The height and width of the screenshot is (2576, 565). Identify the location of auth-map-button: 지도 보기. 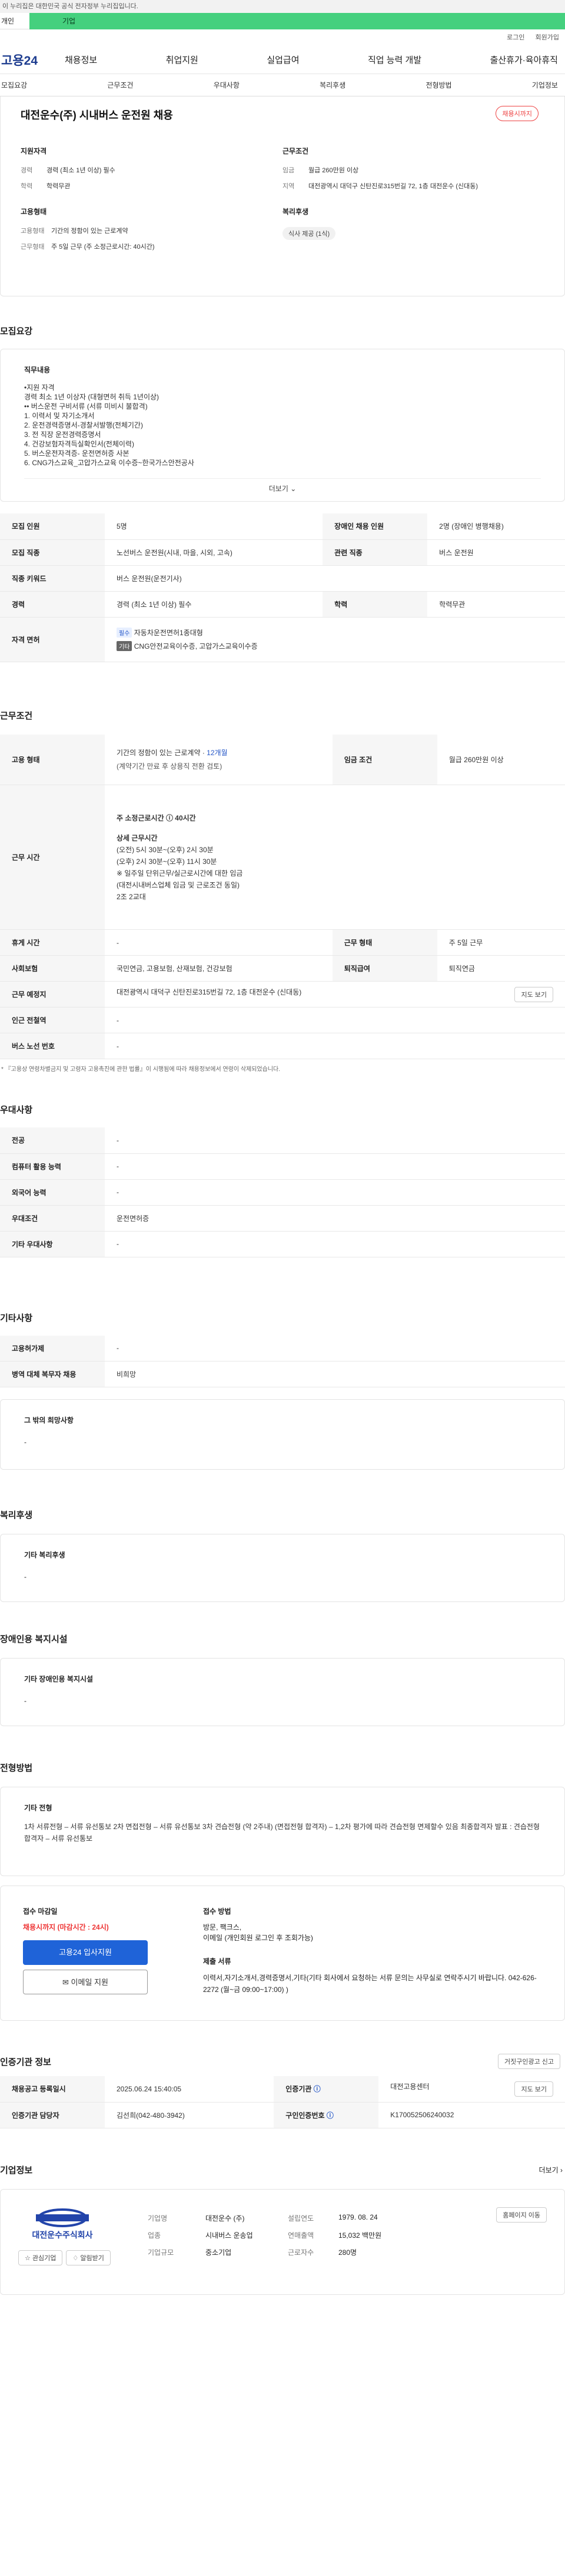
(533, 2089).